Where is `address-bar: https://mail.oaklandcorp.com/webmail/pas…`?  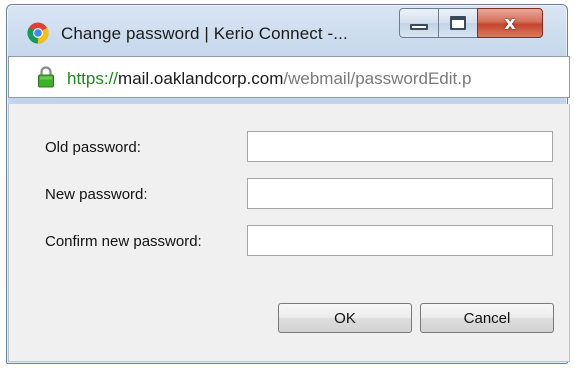 address-bar: https://mail.oaklandcorp.com/webmail/pas… is located at coordinates (289, 77).